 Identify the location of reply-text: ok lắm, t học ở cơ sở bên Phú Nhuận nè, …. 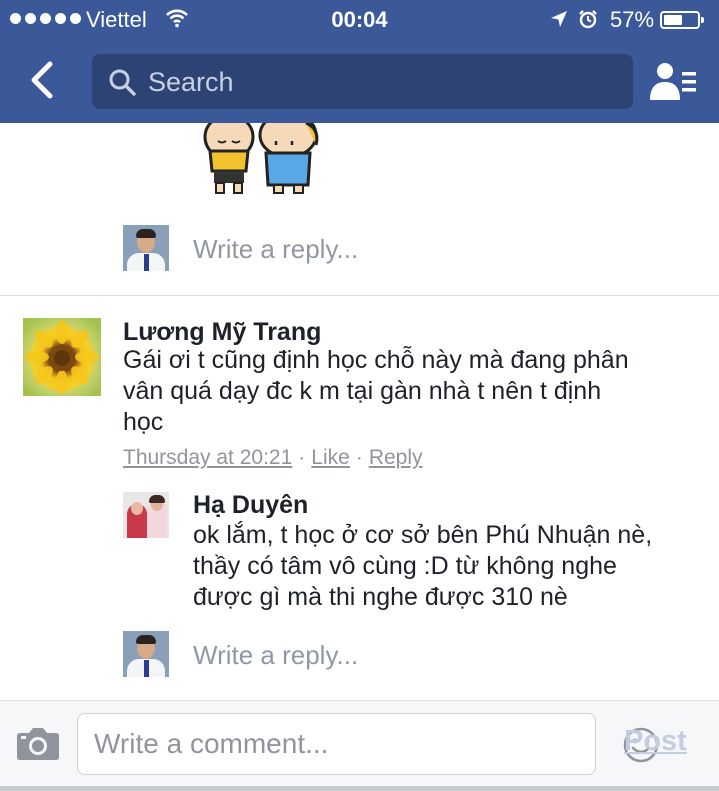
(423, 566).